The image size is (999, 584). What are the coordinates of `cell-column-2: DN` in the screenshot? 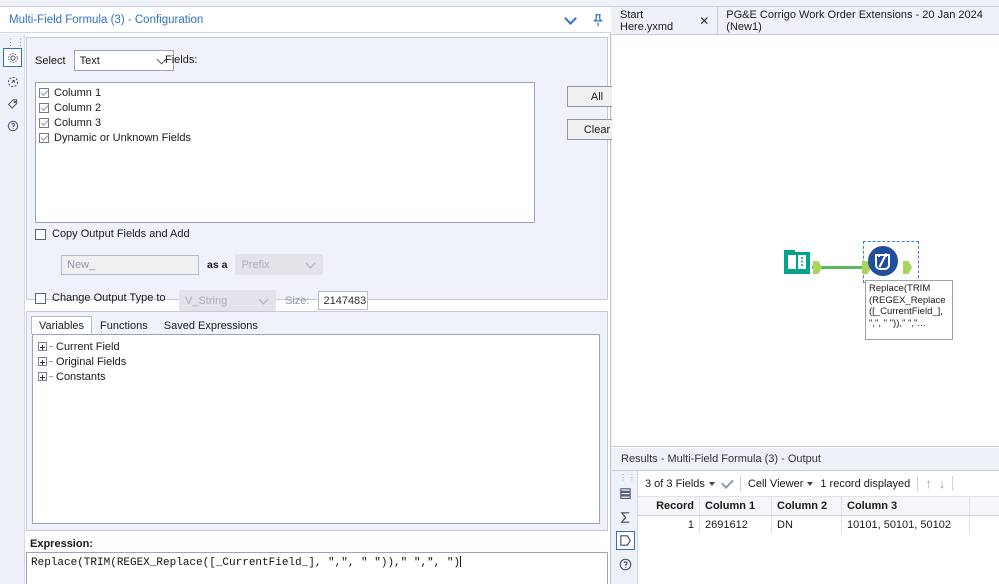 It's located at (807, 525).